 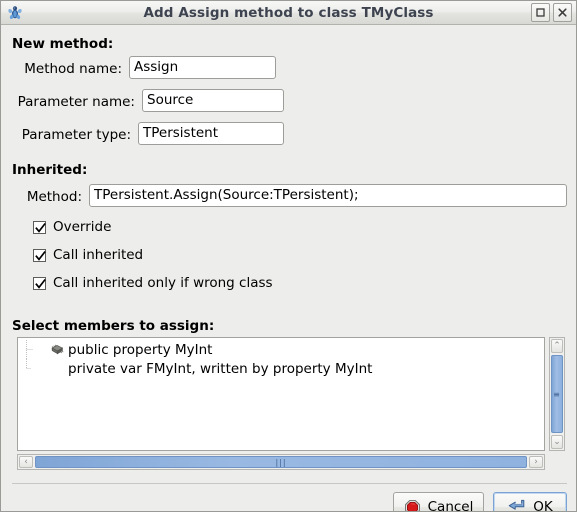 I want to click on checkbox-call-inherited-label: Call inherited, so click(x=98, y=255).